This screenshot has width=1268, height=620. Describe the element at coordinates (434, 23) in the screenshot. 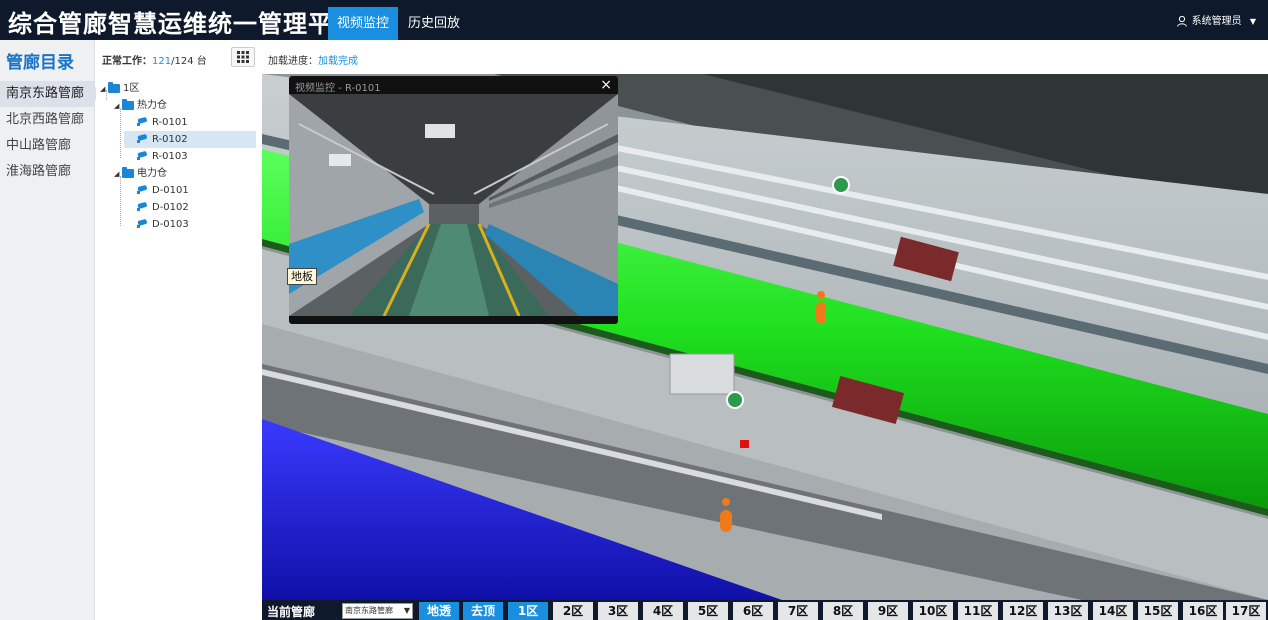

I see `tab-history-playback: 历史回放` at that location.